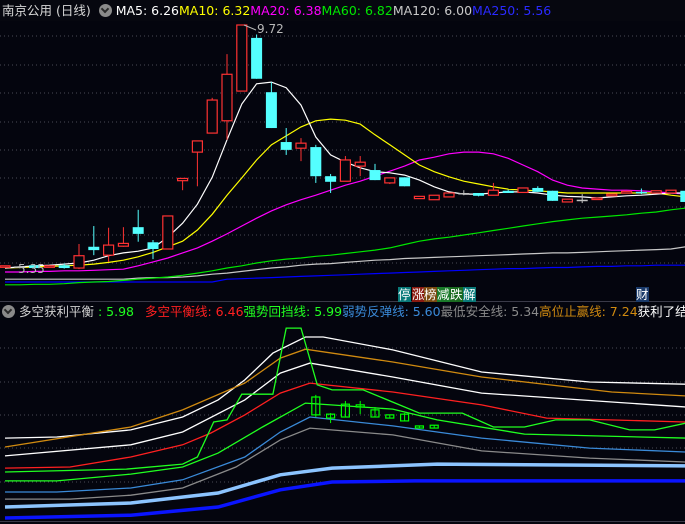 The height and width of the screenshot is (524, 685). What do you see at coordinates (490, 311) in the screenshot?
I see `indicator-legend-item: 最低安全线: 5.34` at bounding box center [490, 311].